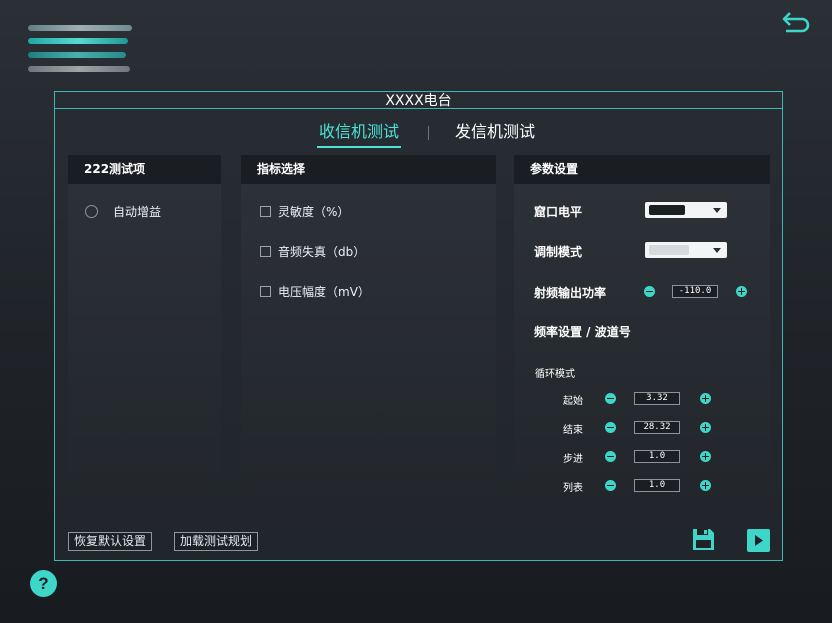  What do you see at coordinates (686, 210) in the screenshot?
I see `port-level-select` at bounding box center [686, 210].